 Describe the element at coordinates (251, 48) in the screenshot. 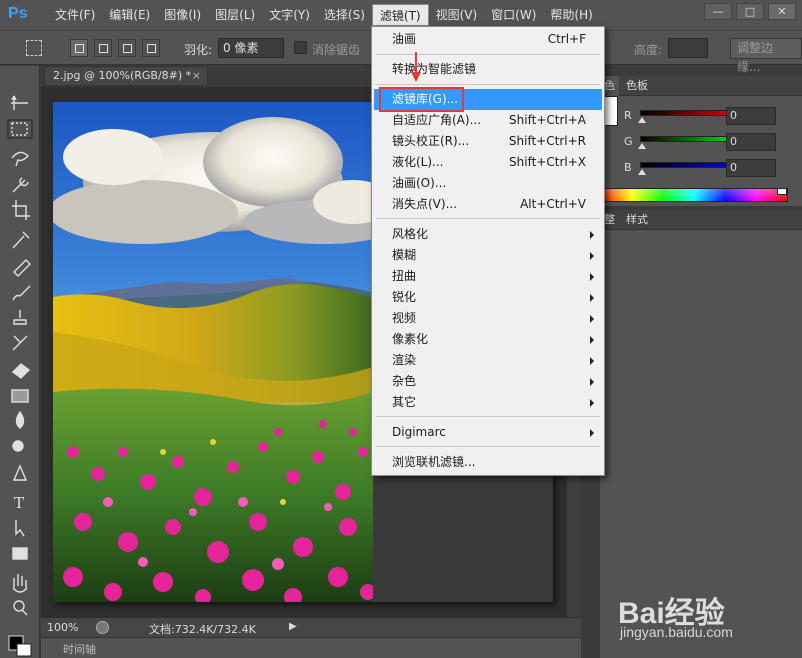

I see `feather-input: 0 像素` at that location.